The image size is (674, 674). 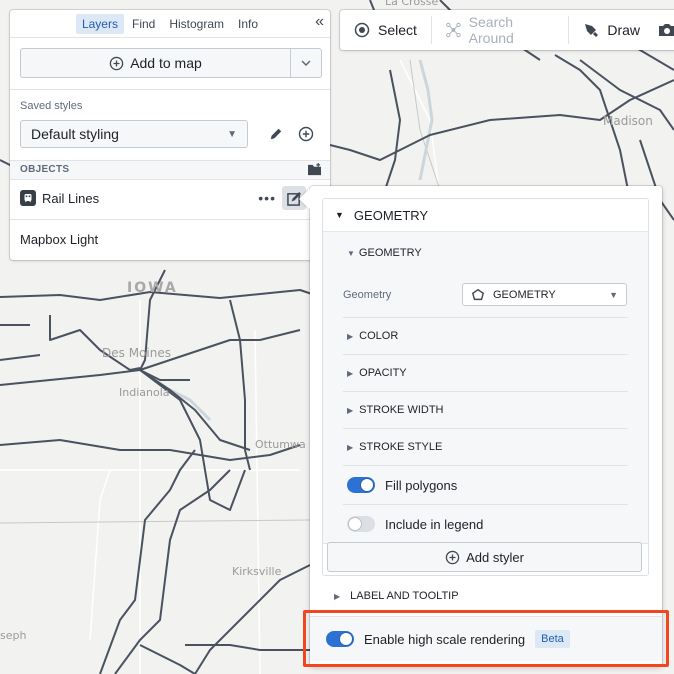 What do you see at coordinates (552, 639) in the screenshot?
I see `beta-badge: Beta` at bounding box center [552, 639].